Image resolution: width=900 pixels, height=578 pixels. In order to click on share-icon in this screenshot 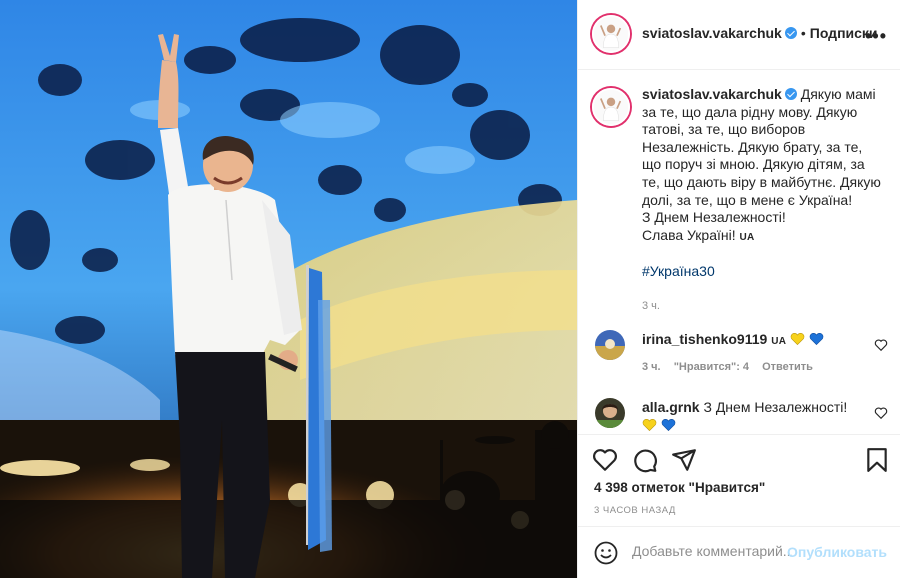, I will do `click(684, 460)`.